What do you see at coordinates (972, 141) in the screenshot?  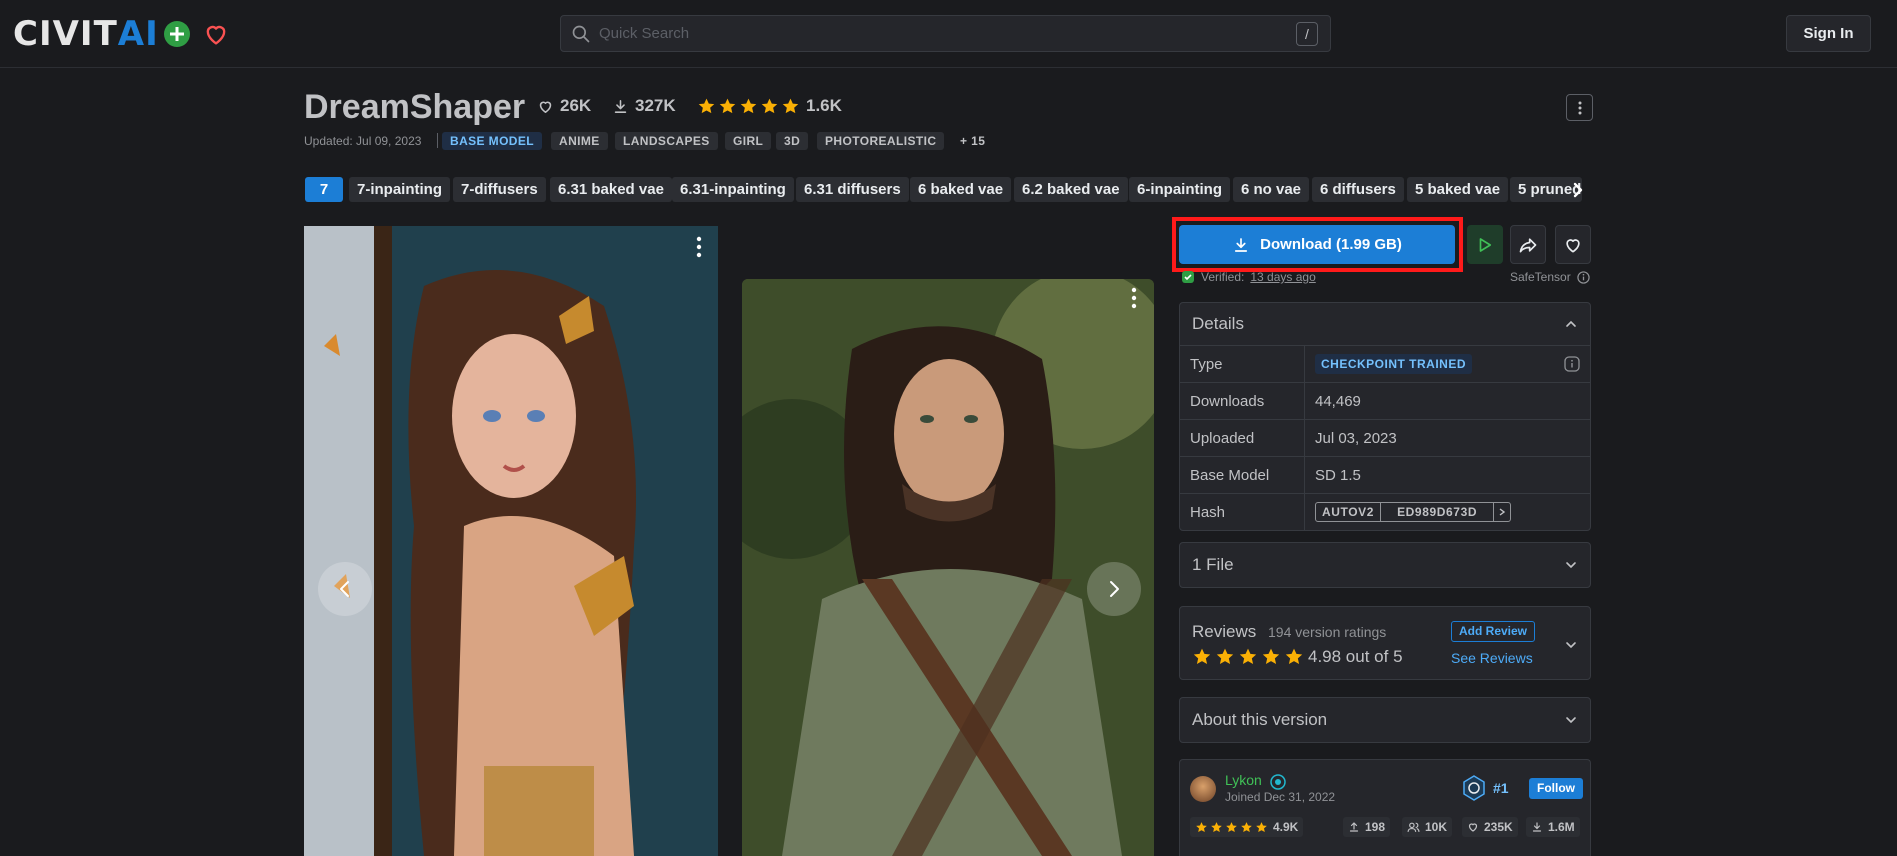 I see `more-tags: + 15` at bounding box center [972, 141].